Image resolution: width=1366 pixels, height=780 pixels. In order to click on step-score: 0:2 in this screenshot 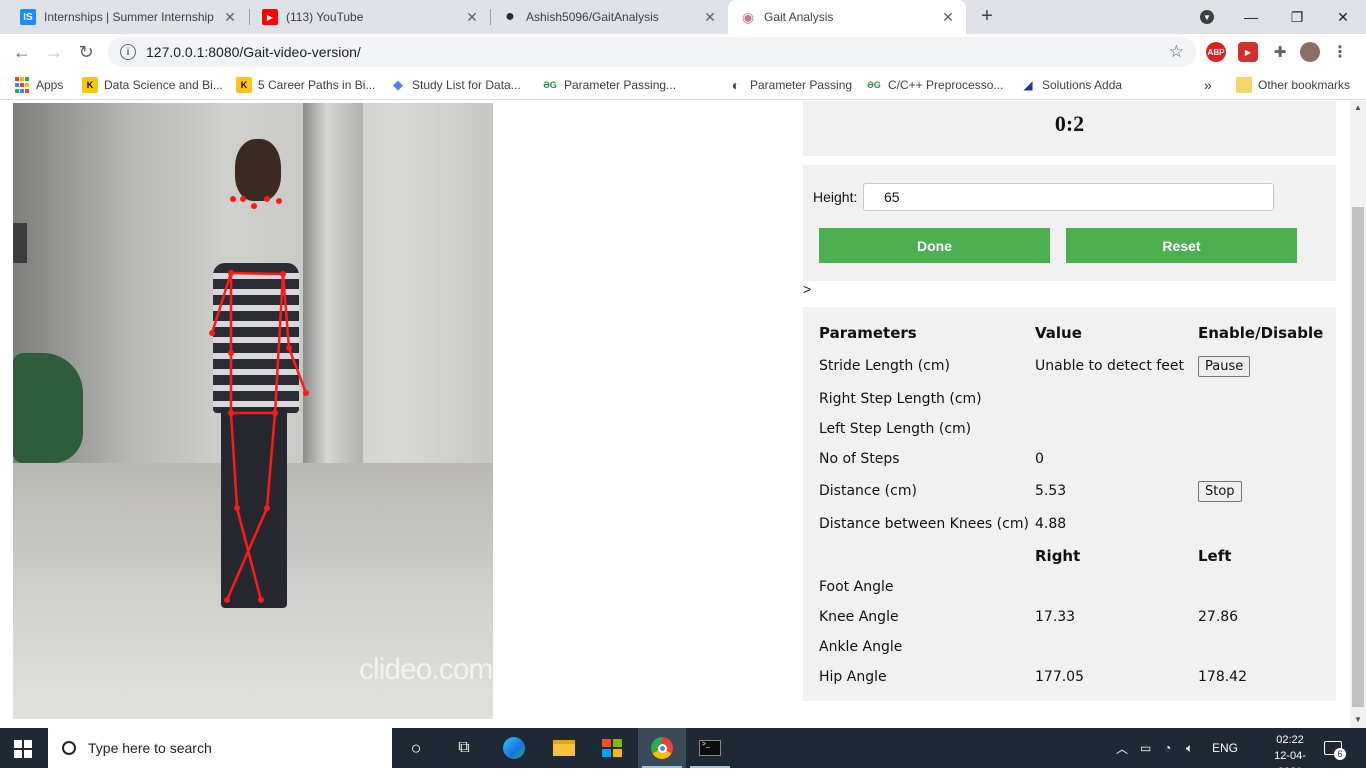, I will do `click(1069, 123)`.